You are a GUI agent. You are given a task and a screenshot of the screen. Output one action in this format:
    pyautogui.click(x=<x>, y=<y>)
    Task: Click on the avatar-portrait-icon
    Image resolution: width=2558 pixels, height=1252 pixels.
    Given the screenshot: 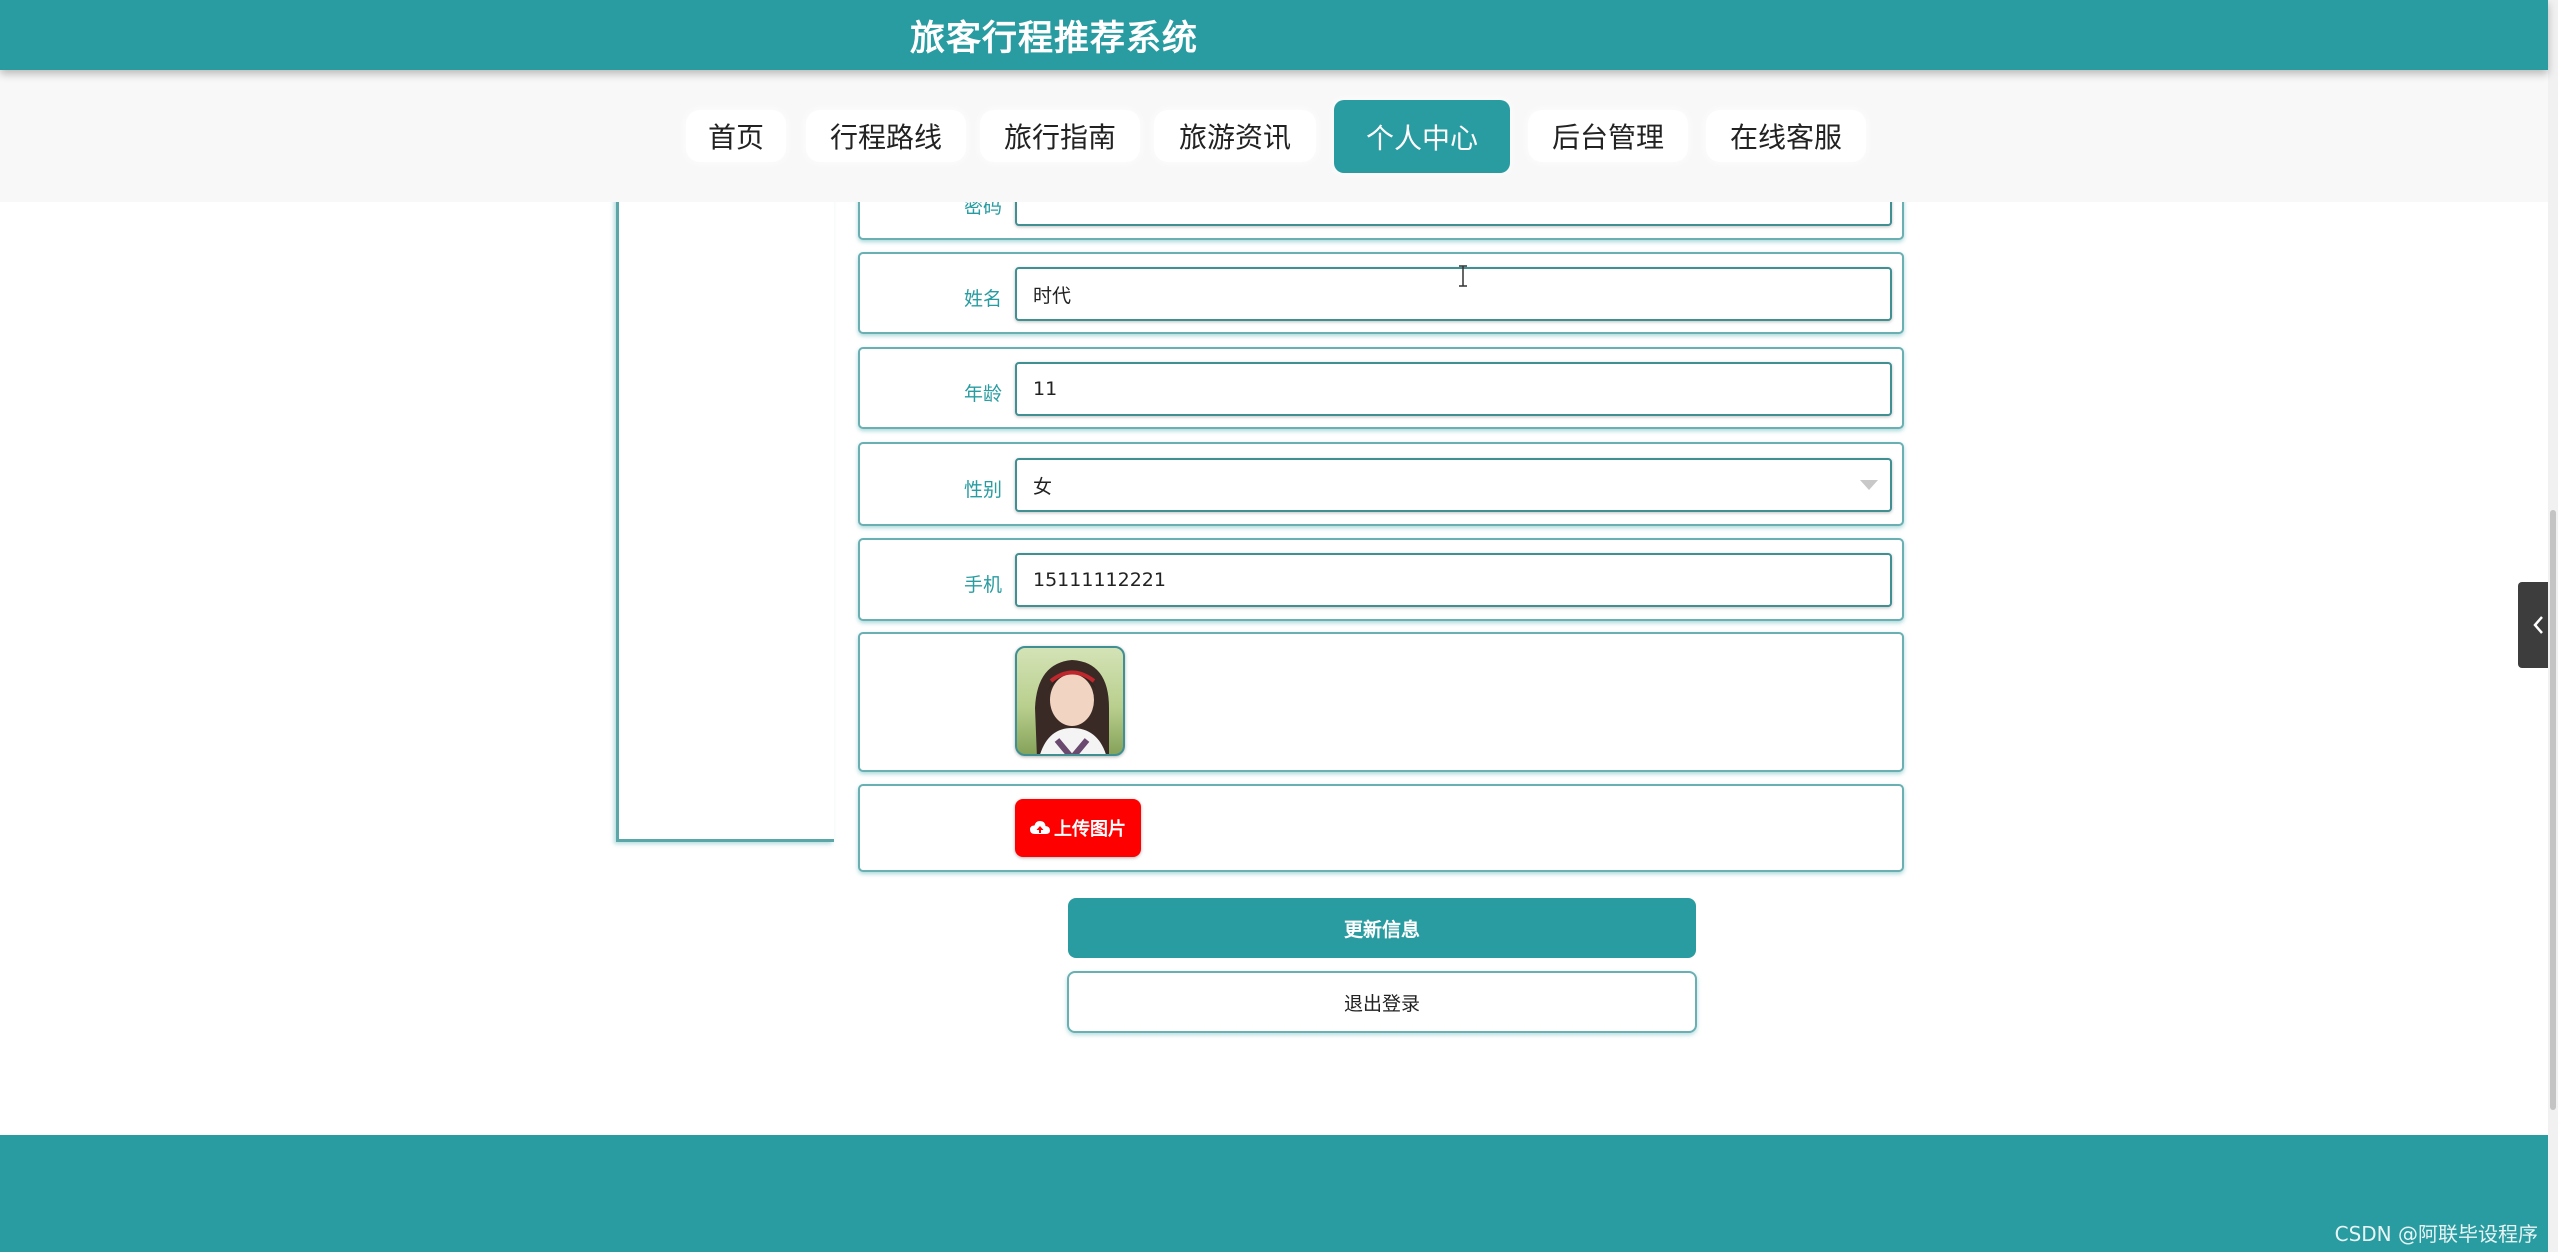 What is the action you would take?
    pyautogui.click(x=1072, y=707)
    